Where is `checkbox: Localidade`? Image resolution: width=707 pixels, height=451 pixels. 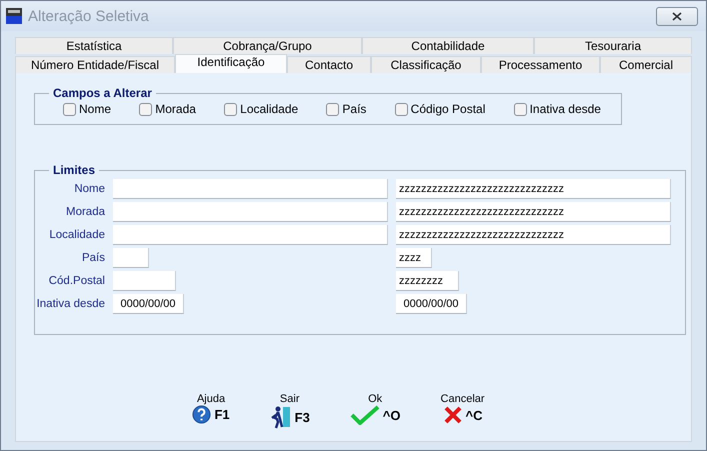
checkbox: Localidade is located at coordinates (261, 109).